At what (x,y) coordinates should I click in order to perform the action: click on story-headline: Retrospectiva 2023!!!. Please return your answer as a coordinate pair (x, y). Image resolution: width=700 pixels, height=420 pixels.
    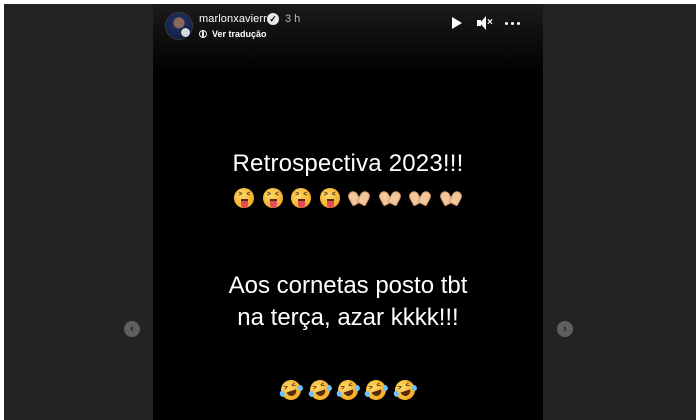
    Looking at the image, I should click on (348, 163).